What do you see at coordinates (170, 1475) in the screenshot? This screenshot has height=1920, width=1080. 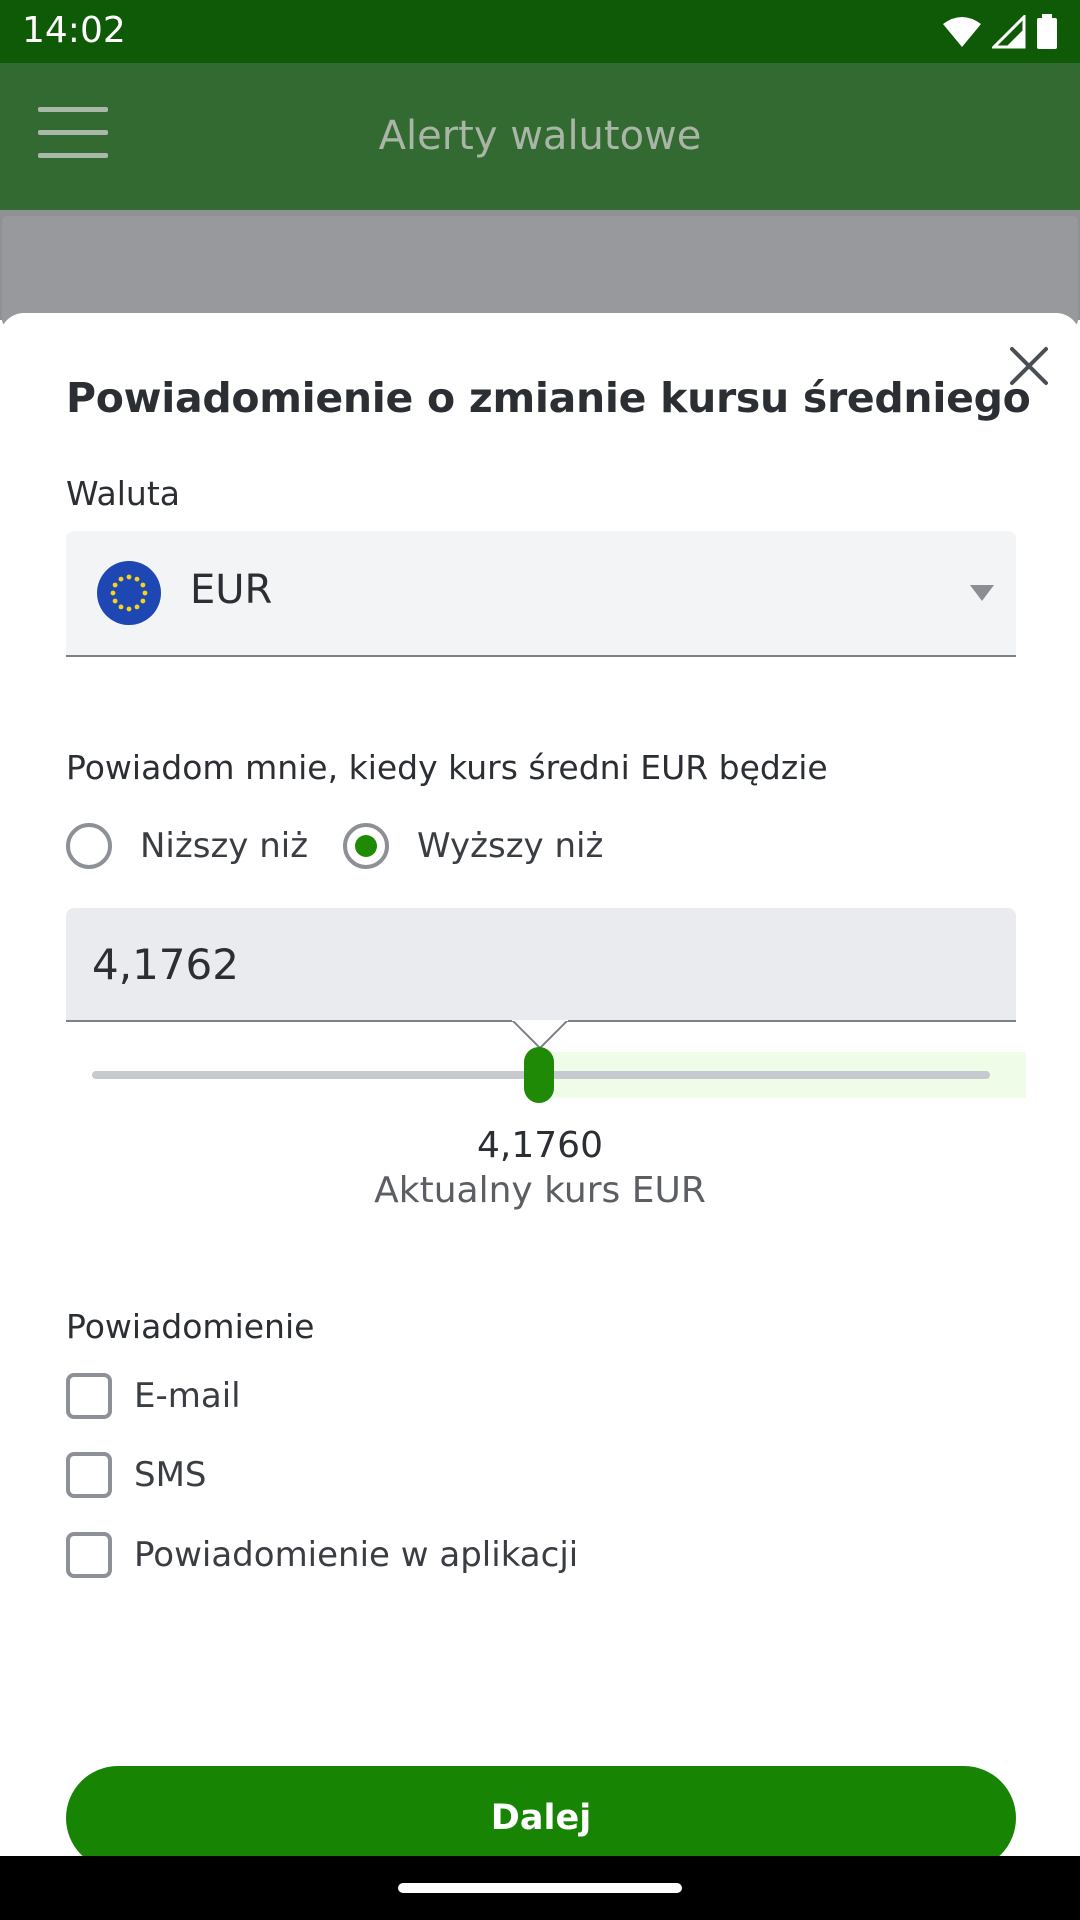 I see `checkbox-sms-label: SMS` at bounding box center [170, 1475].